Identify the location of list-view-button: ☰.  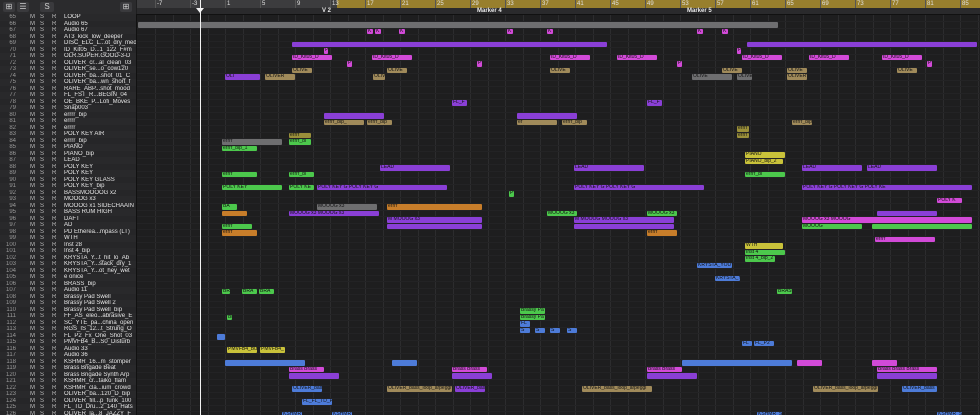
(23, 7).